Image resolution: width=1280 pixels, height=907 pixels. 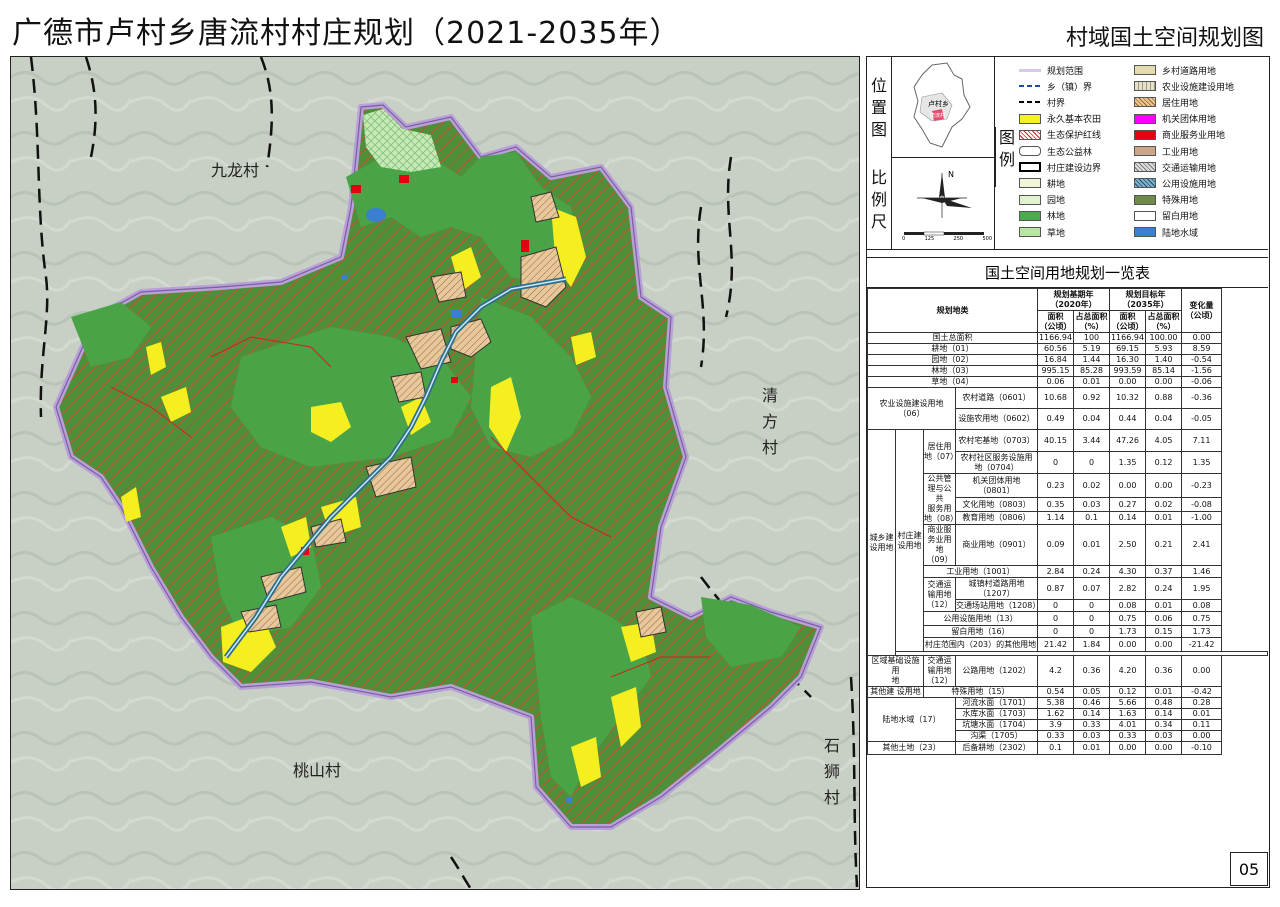 I want to click on legend-item: 乡（镇）界, so click(x=1055, y=86).